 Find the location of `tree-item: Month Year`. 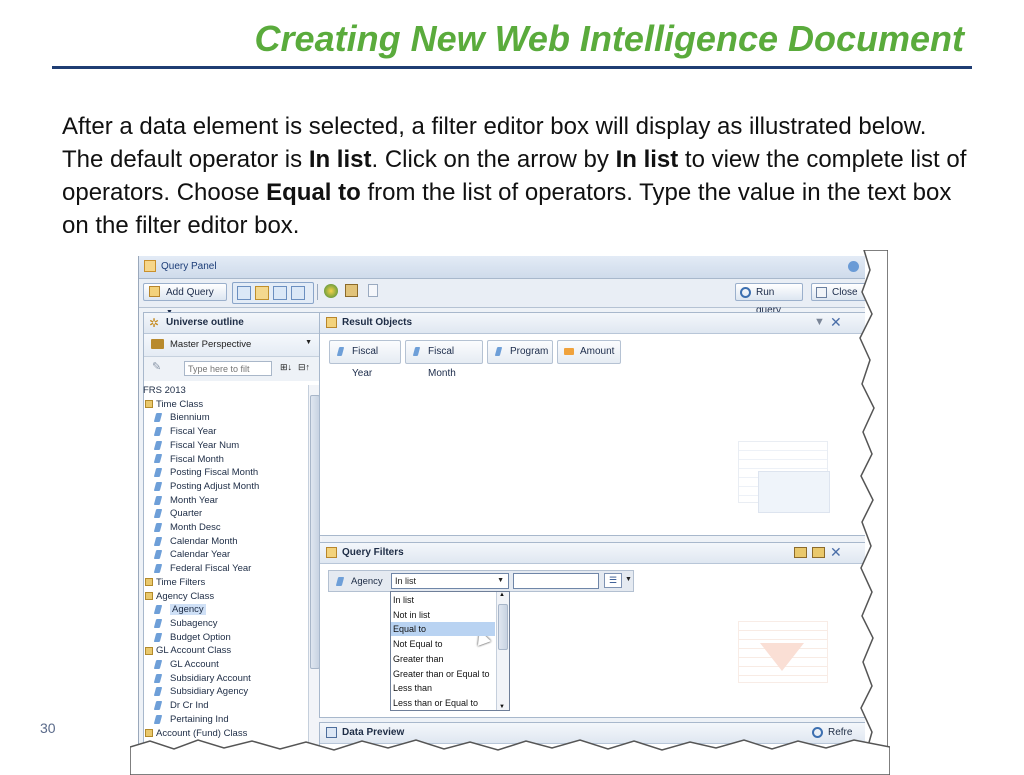

tree-item: Month Year is located at coordinates (186, 500).